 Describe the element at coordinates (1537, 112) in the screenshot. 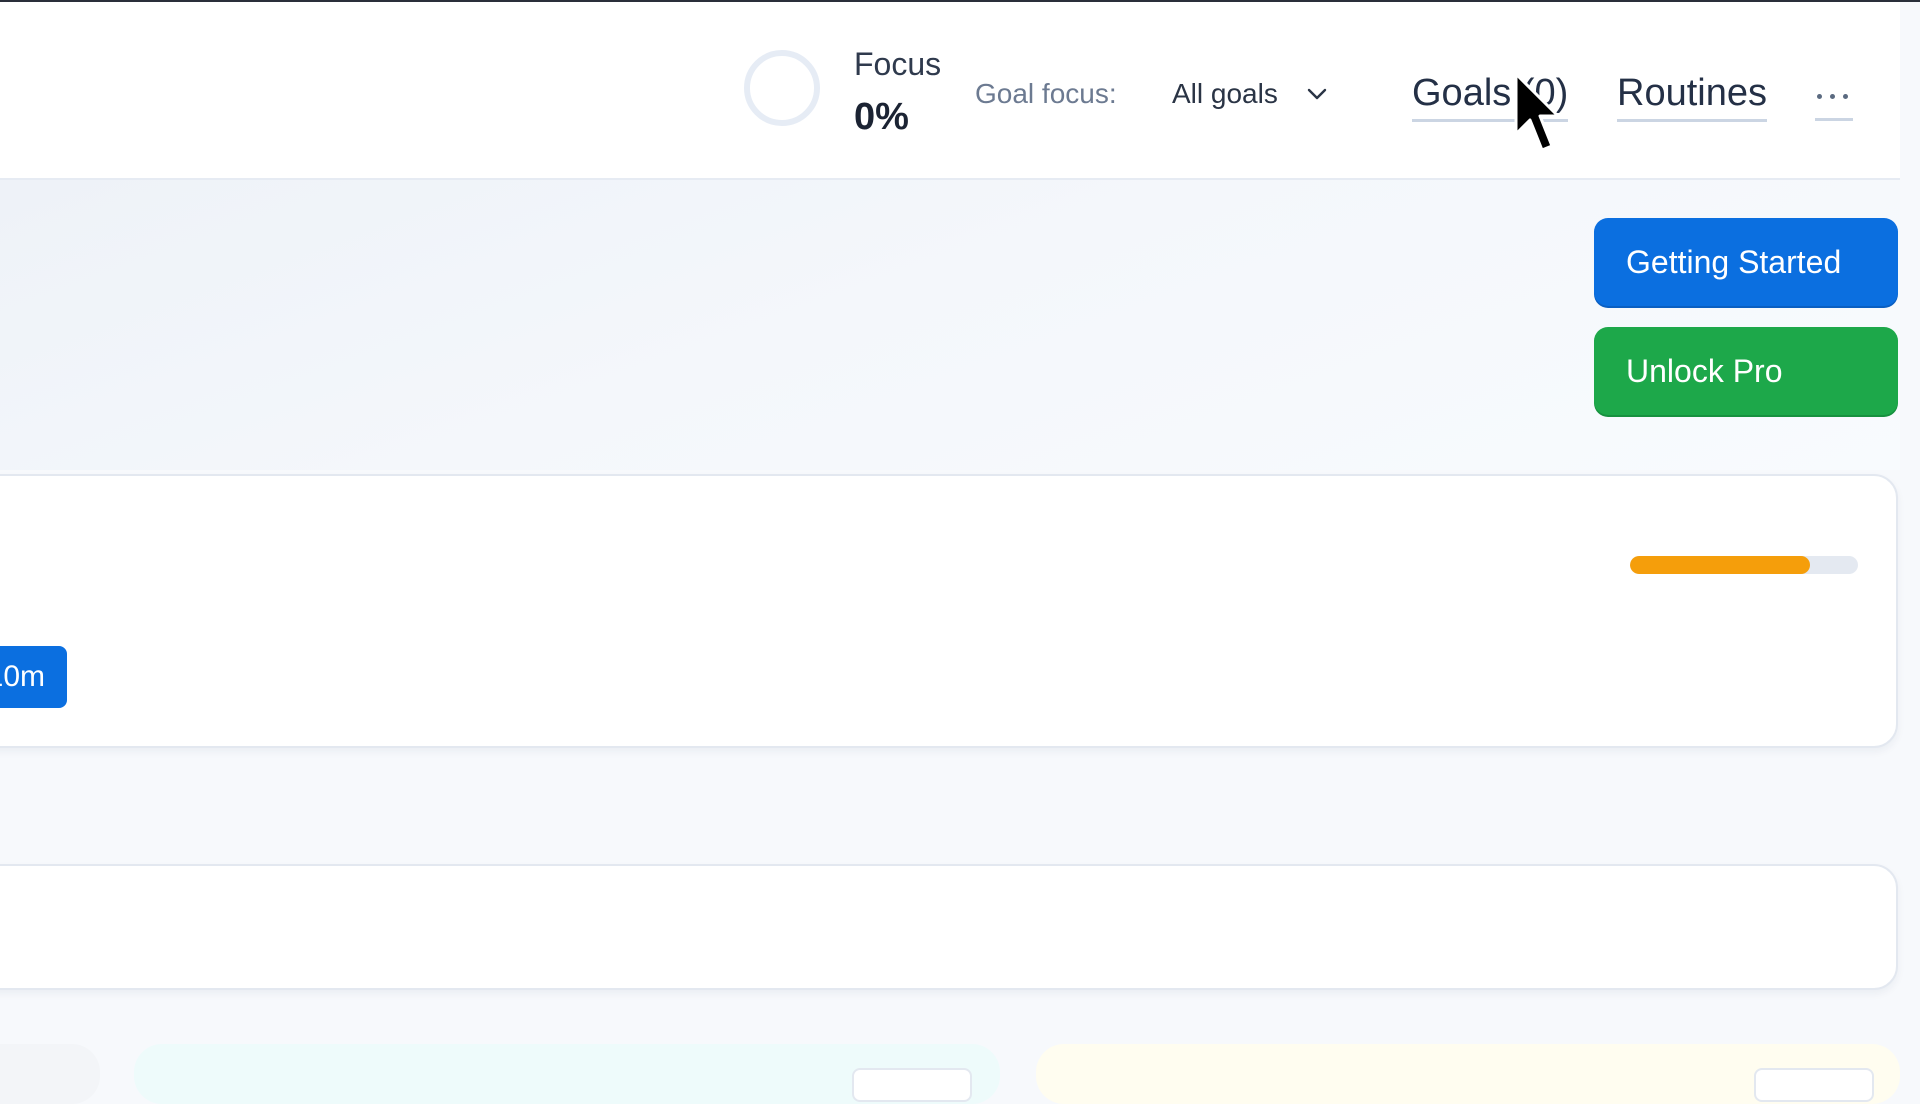

I see `mouse-cursor-icon` at that location.